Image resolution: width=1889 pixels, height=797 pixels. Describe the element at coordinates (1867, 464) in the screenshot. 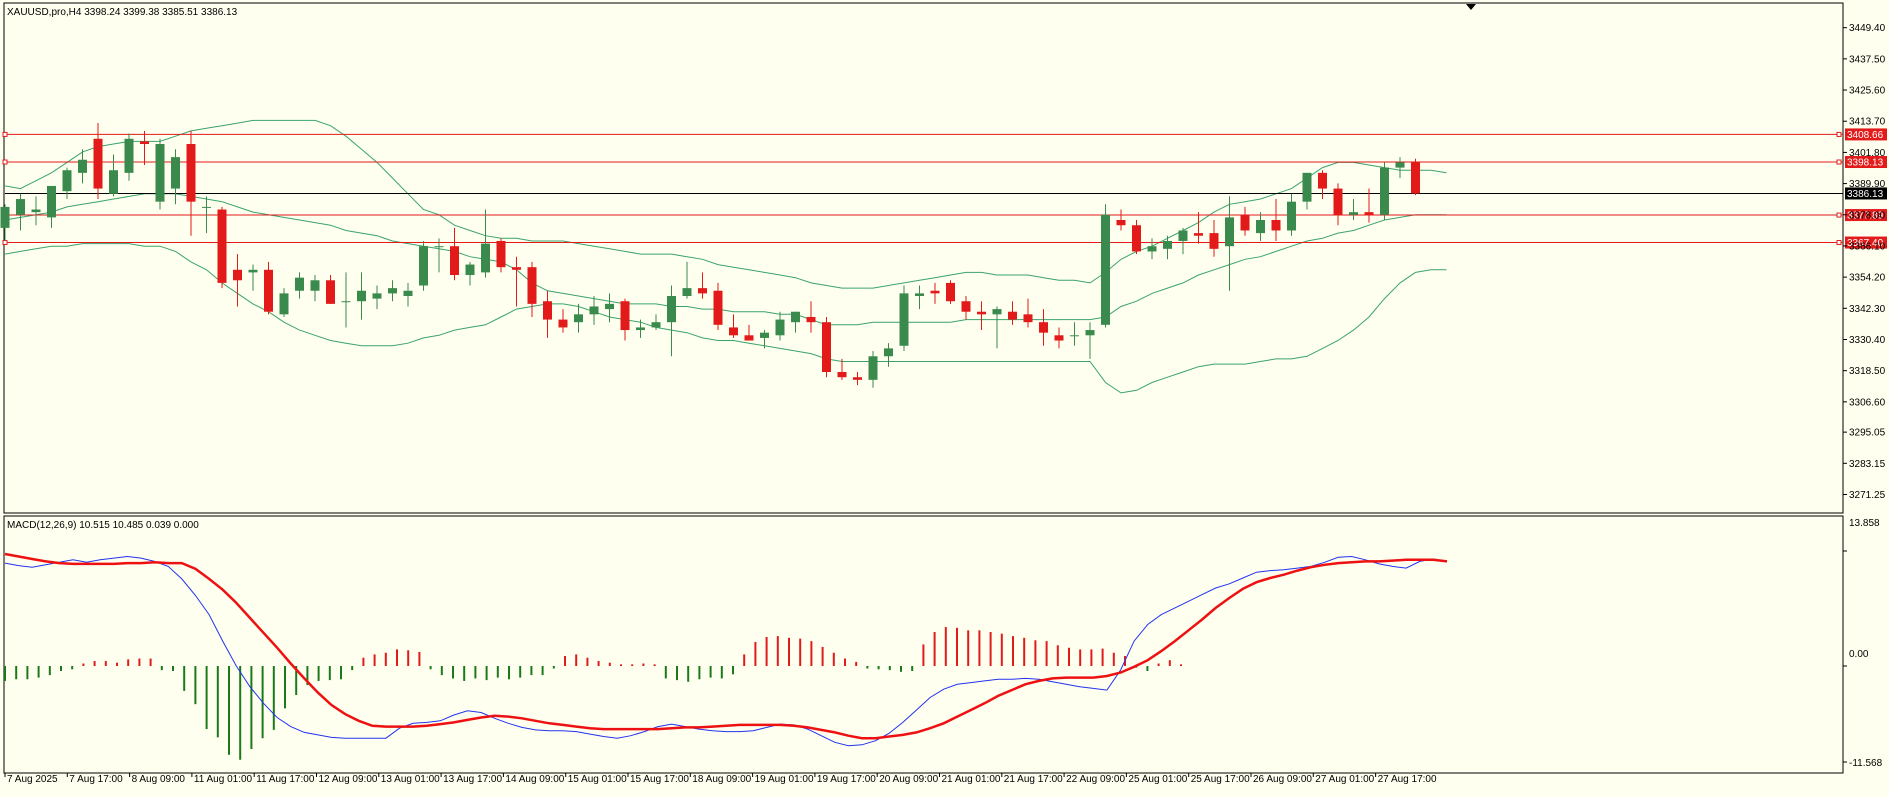

I see `price-tick-label: 3283.15` at that location.